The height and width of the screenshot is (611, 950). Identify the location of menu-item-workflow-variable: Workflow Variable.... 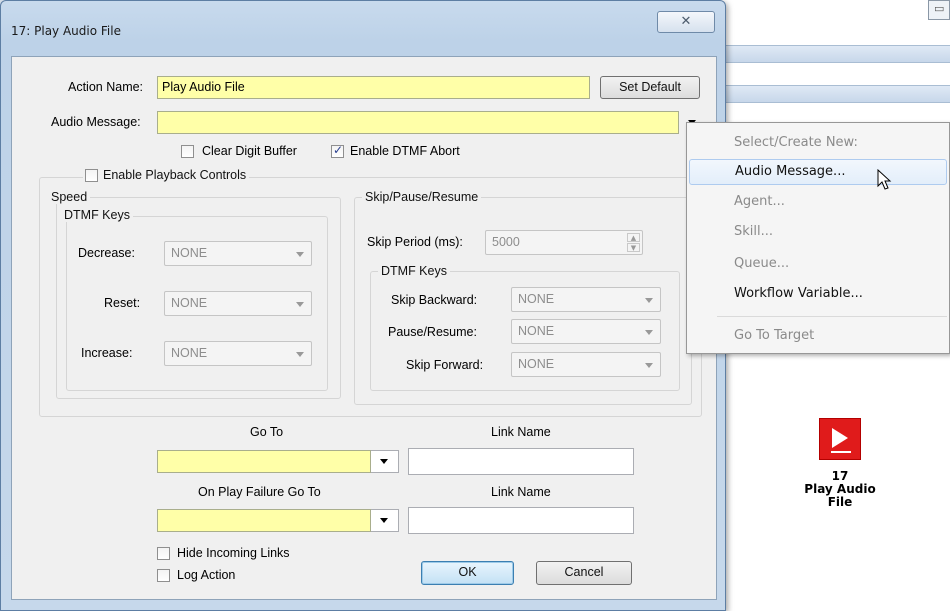
(818, 294).